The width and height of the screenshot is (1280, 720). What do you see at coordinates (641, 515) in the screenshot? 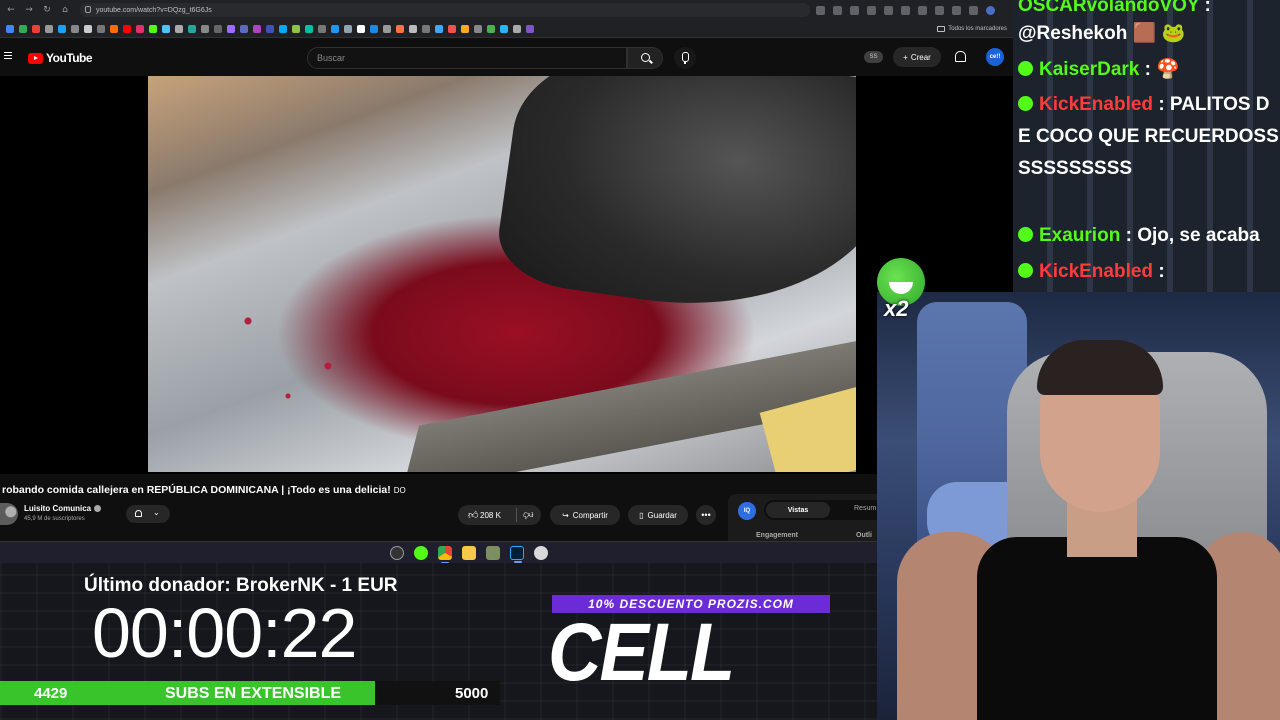
I see `save-icon: ▯` at bounding box center [641, 515].